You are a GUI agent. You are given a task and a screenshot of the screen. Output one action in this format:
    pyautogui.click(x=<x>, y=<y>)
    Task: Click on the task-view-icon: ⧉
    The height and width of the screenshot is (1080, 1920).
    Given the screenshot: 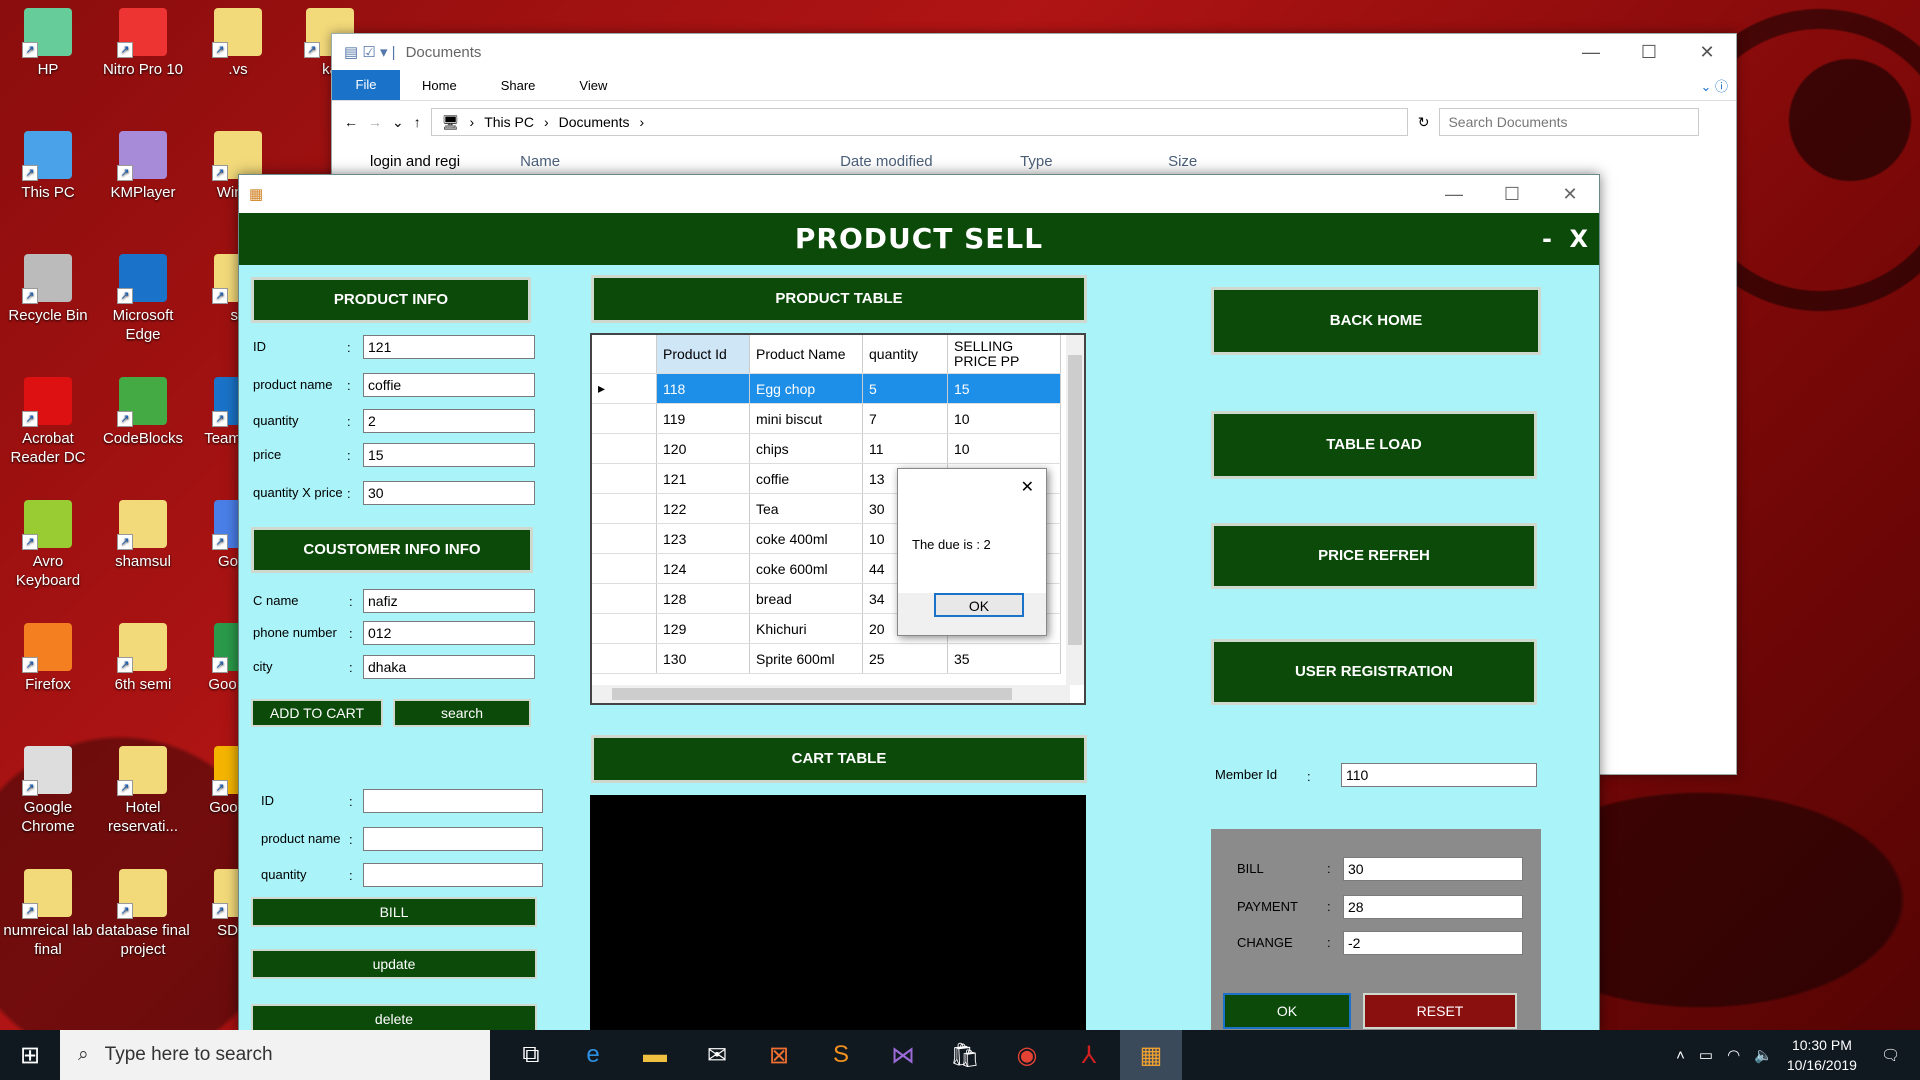 What is the action you would take?
    pyautogui.click(x=531, y=1055)
    